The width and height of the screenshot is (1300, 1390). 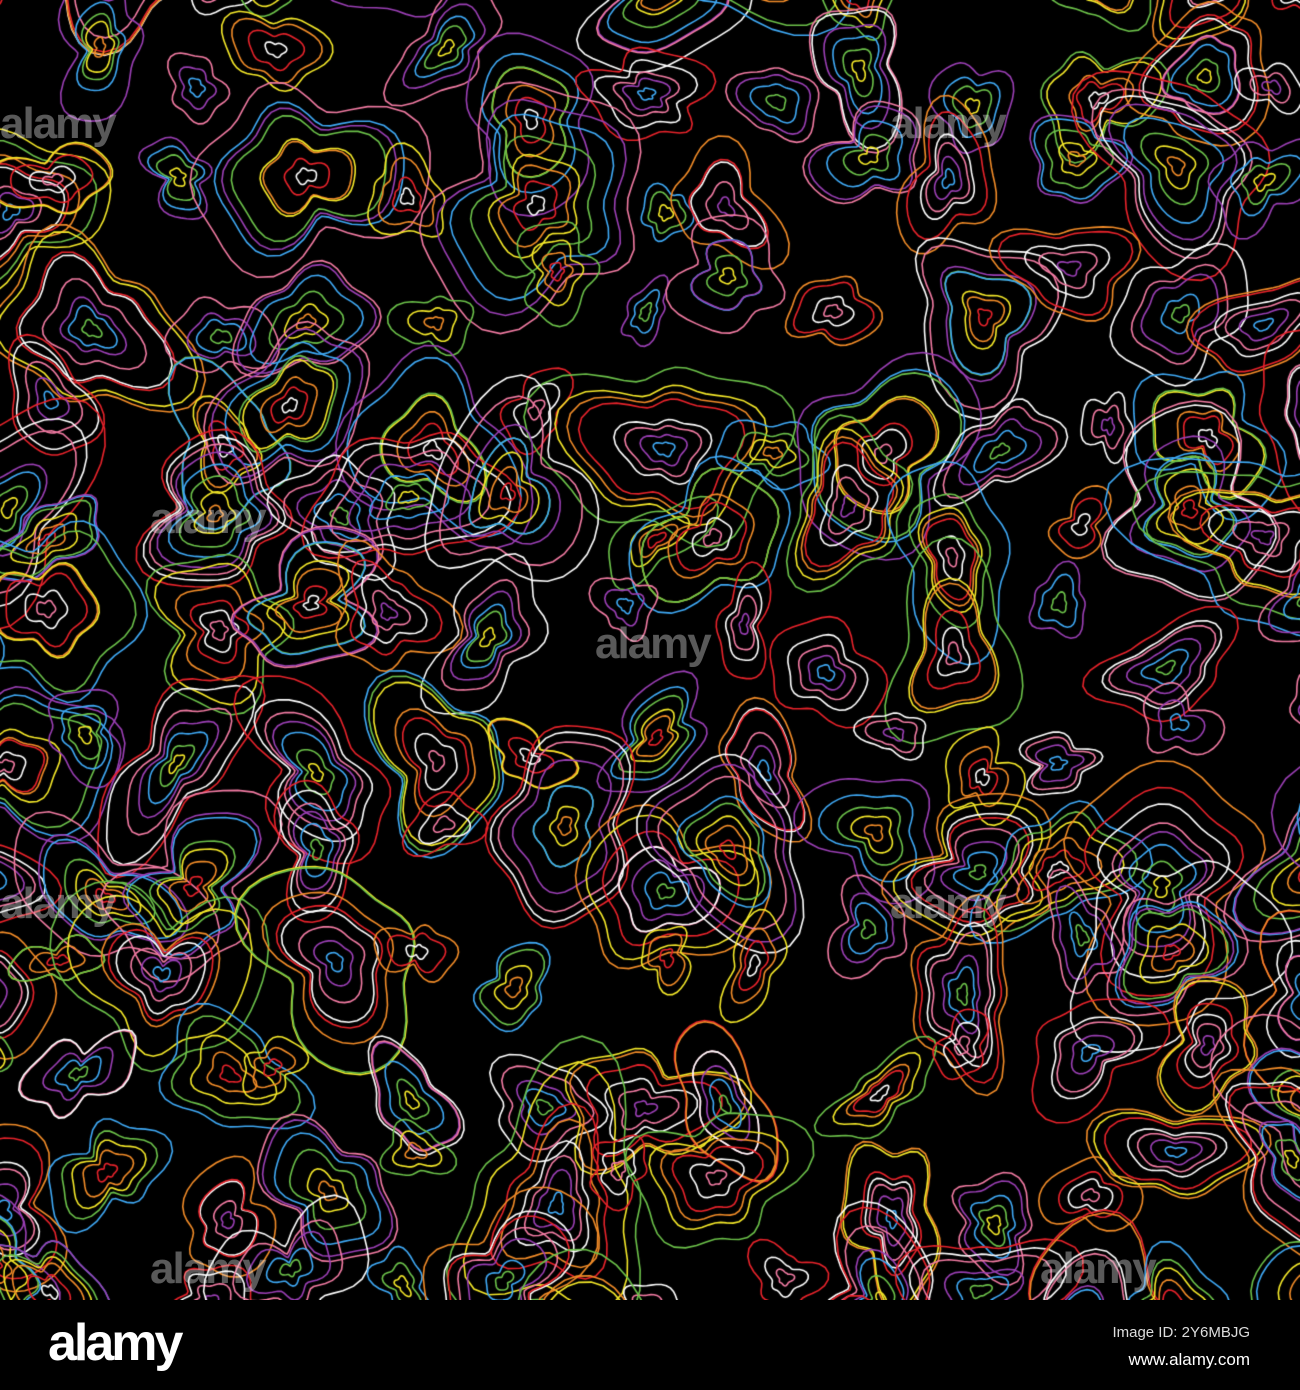 I want to click on footer-bar: alamy Image ID: 2Y6MBJG www.alamy.com, so click(x=650, y=1345).